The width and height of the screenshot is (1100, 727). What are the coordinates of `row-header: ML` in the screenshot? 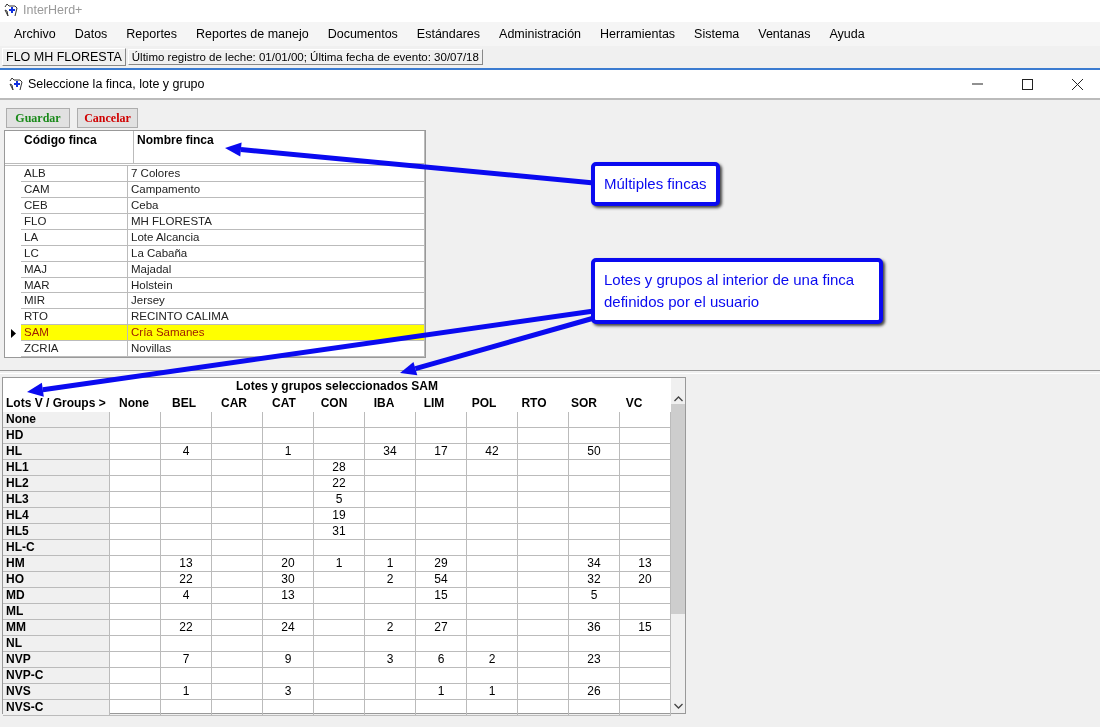 It's located at (56, 612).